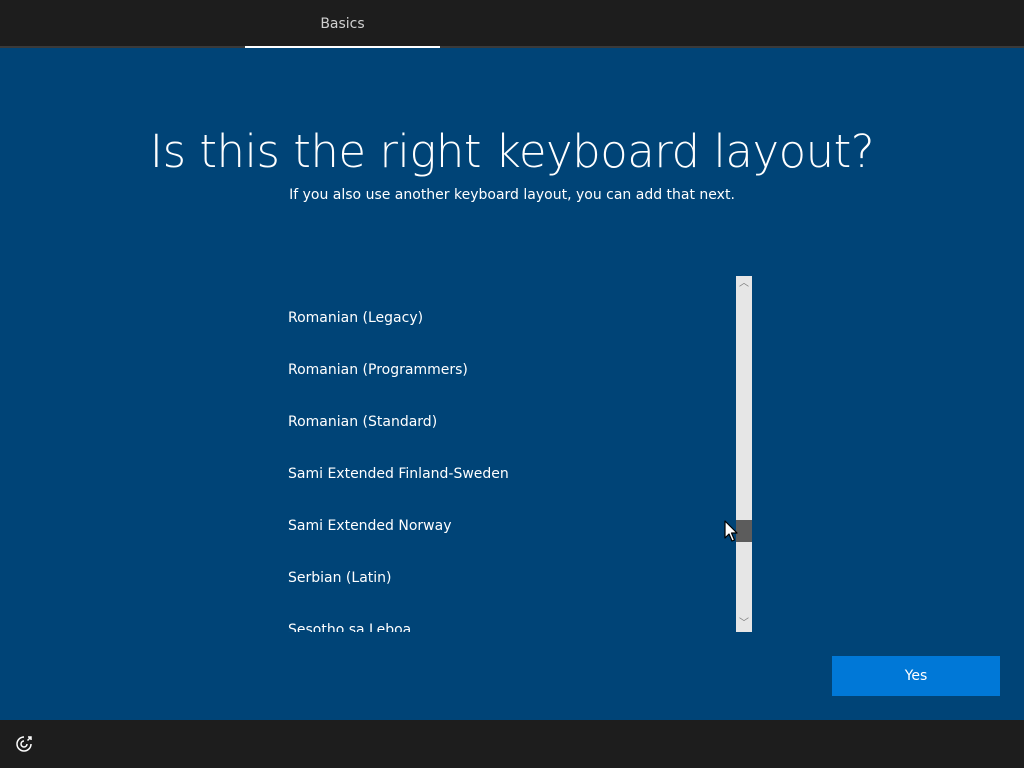 This screenshot has height=768, width=1024. Describe the element at coordinates (506, 370) in the screenshot. I see `layout-item-romanian-programmers: Romanian (Programmers)` at that location.